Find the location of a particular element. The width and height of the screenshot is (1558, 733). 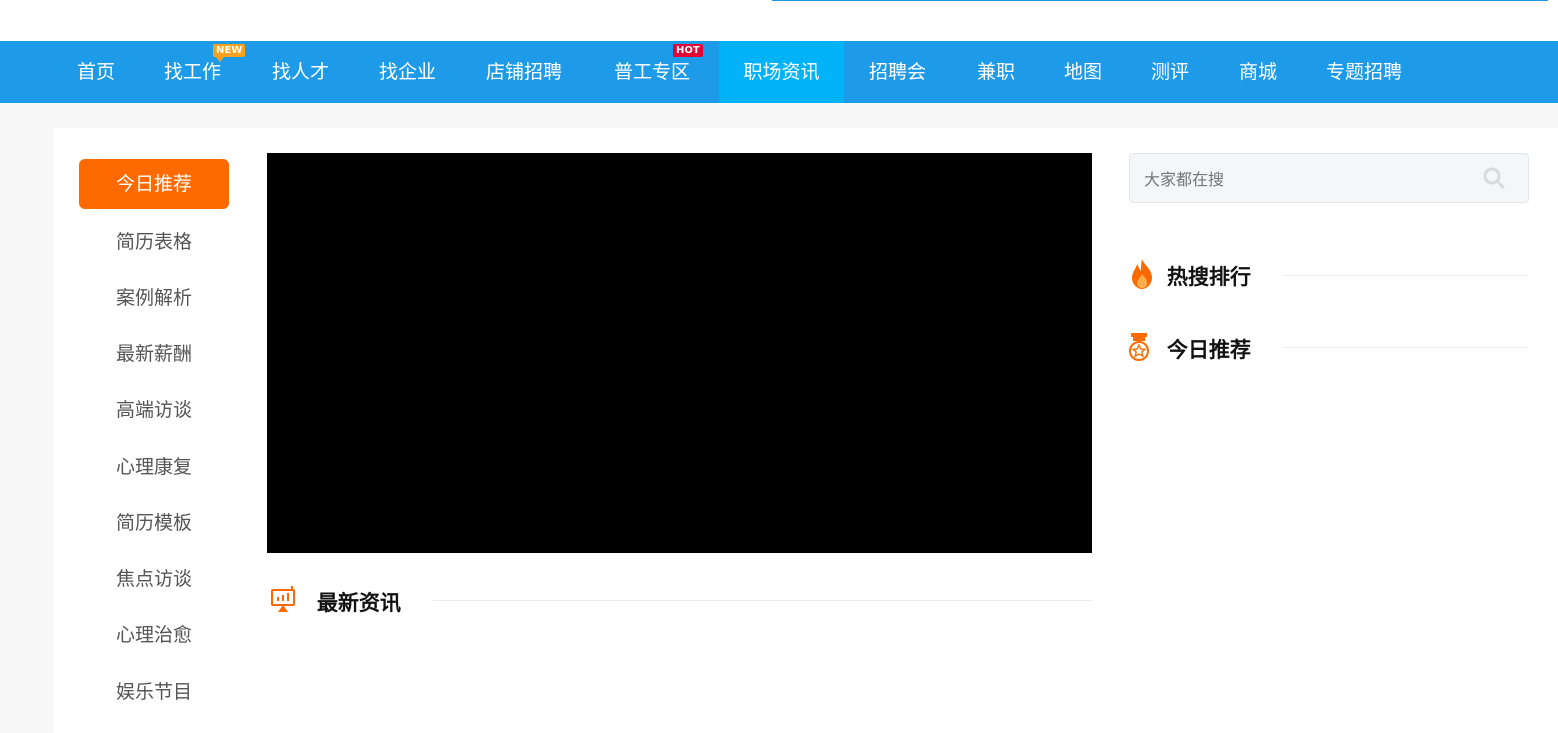

nav-item-find-talent: 找人才 is located at coordinates (300, 72).